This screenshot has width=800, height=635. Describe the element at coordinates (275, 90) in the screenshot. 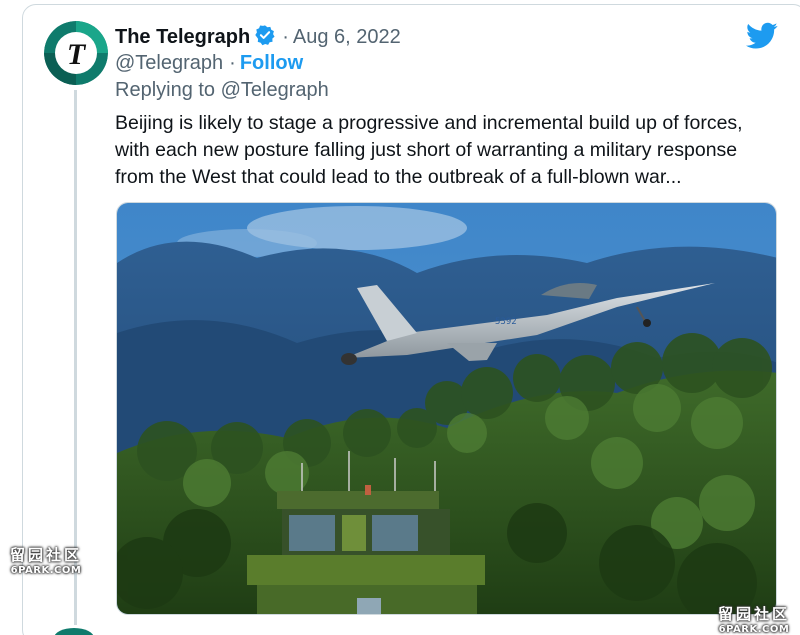

I see `replying-handle-link: @Telegraph` at that location.